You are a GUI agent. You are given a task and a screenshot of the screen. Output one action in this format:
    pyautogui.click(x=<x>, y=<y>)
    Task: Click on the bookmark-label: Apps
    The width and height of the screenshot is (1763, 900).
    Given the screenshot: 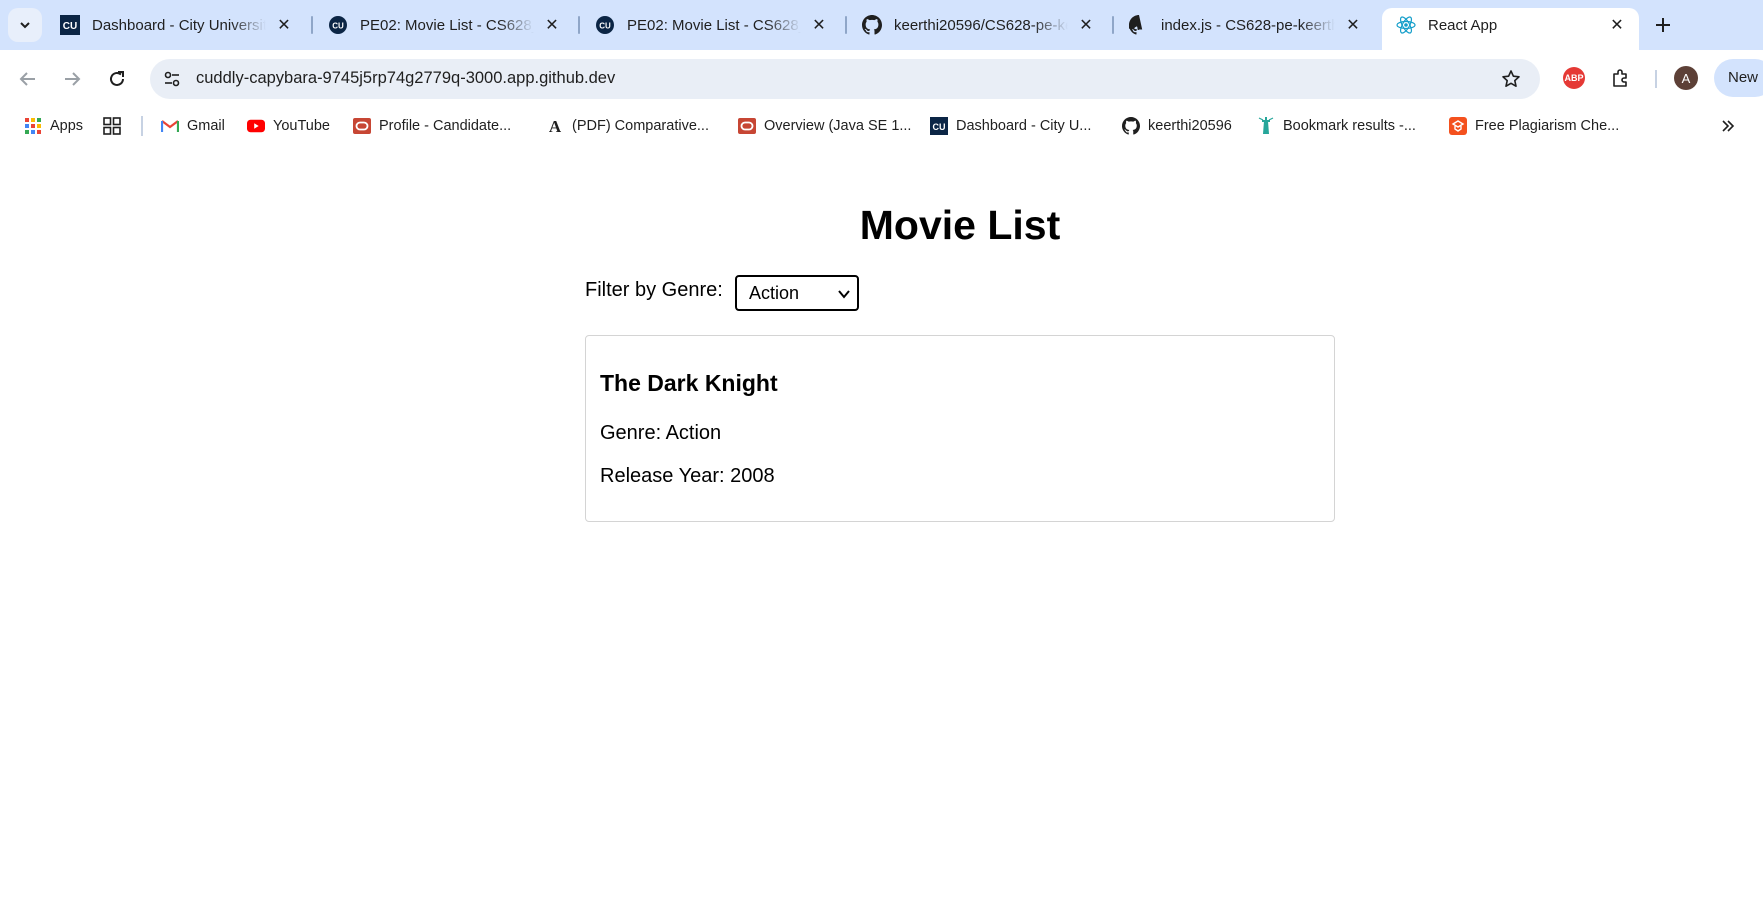 What is the action you would take?
    pyautogui.click(x=67, y=126)
    